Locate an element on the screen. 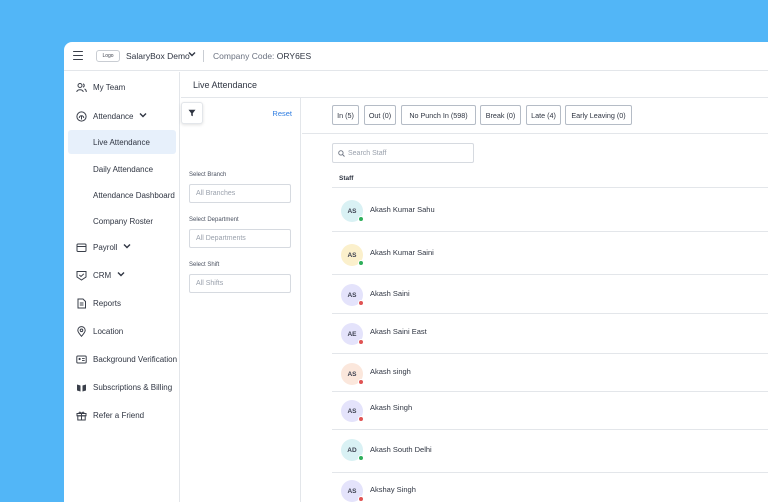  hamburger-menu-icon is located at coordinates (78, 55).